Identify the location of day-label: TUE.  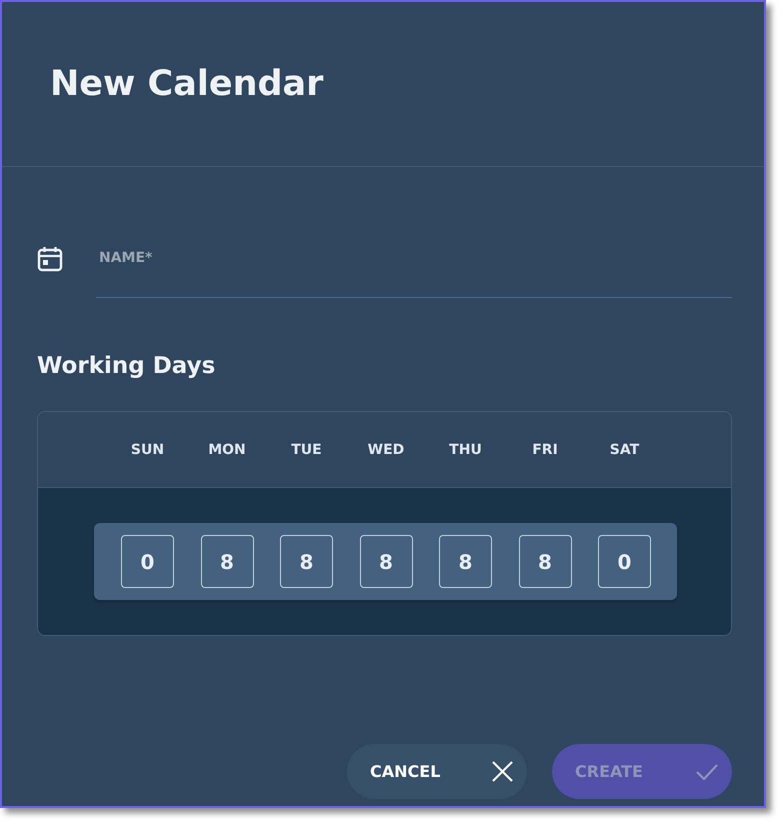
(306, 450).